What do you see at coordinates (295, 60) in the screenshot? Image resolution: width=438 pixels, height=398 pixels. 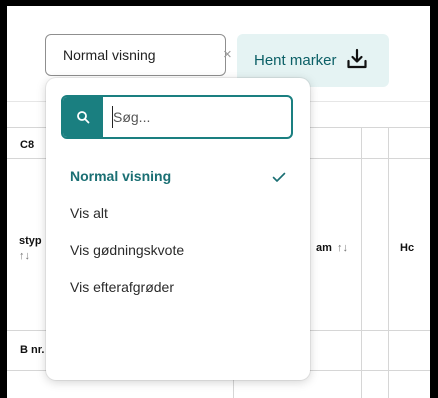 I see `fetch-fields-label: Hent marker` at bounding box center [295, 60].